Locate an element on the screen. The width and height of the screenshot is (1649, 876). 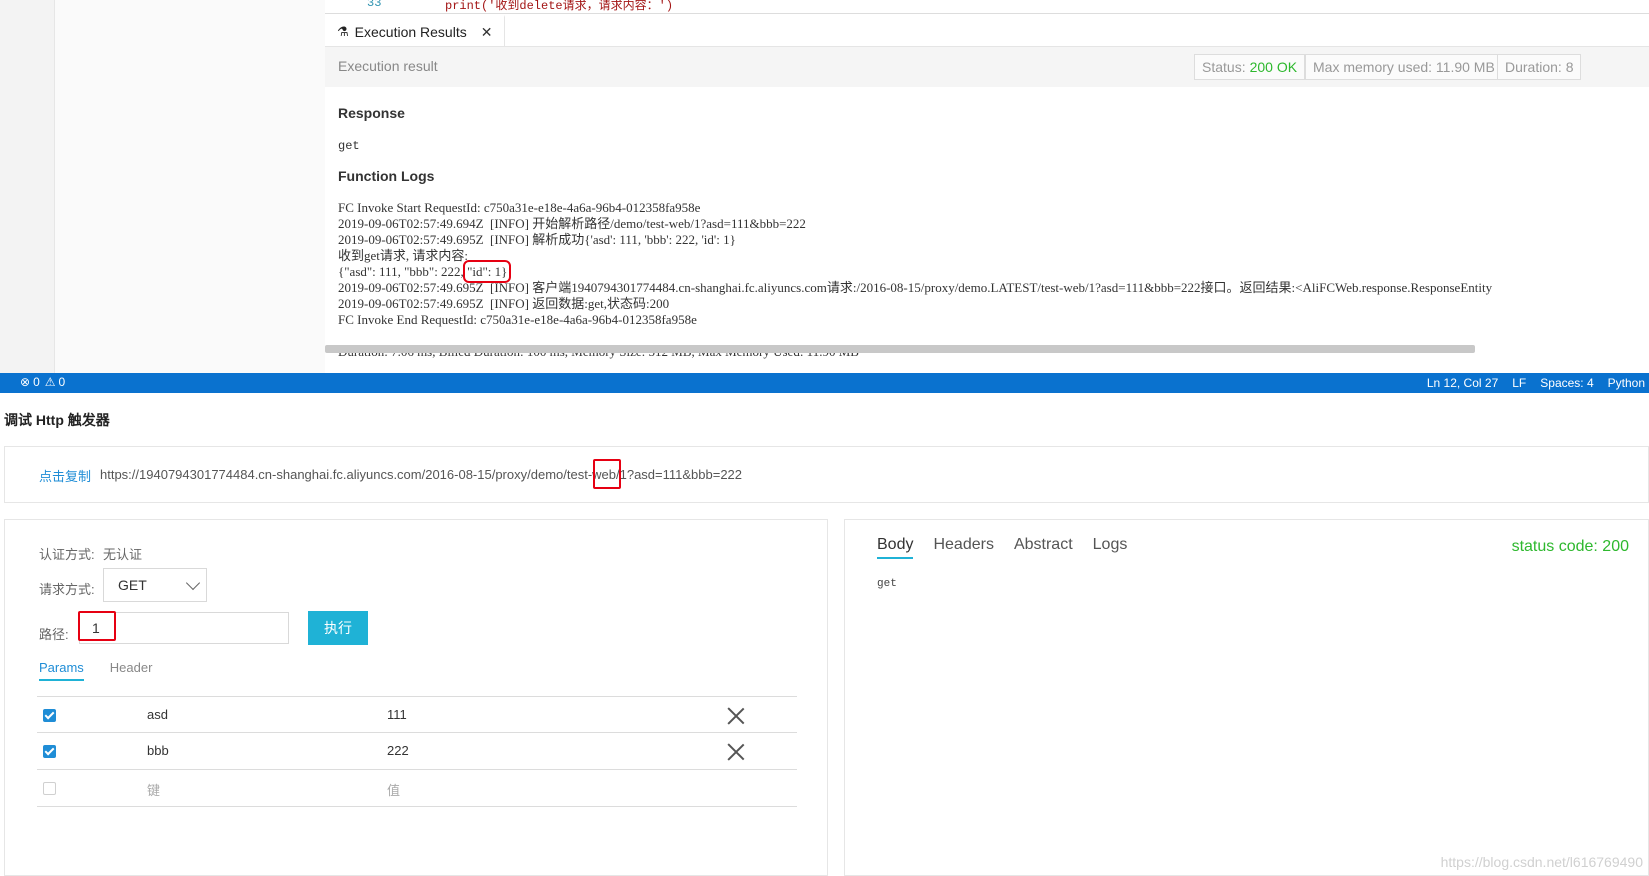
execute-button: 执行 is located at coordinates (338, 628).